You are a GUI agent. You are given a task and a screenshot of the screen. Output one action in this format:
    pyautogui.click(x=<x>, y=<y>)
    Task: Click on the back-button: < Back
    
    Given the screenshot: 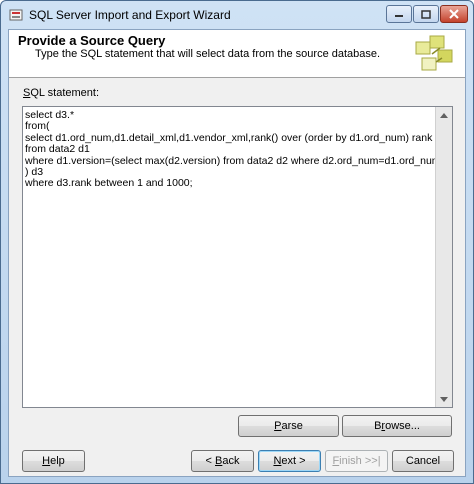 What is the action you would take?
    pyautogui.click(x=222, y=461)
    